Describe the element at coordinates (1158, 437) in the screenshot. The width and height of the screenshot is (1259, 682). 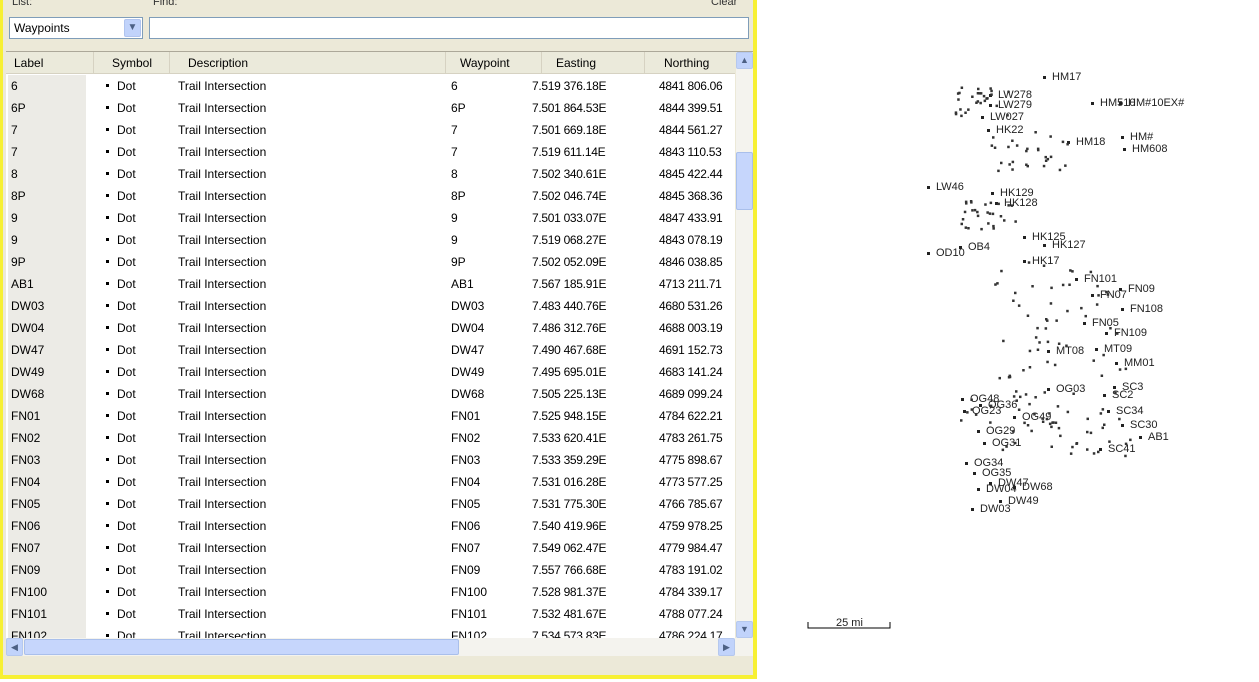
I see `waypoint-label: AB1` at that location.